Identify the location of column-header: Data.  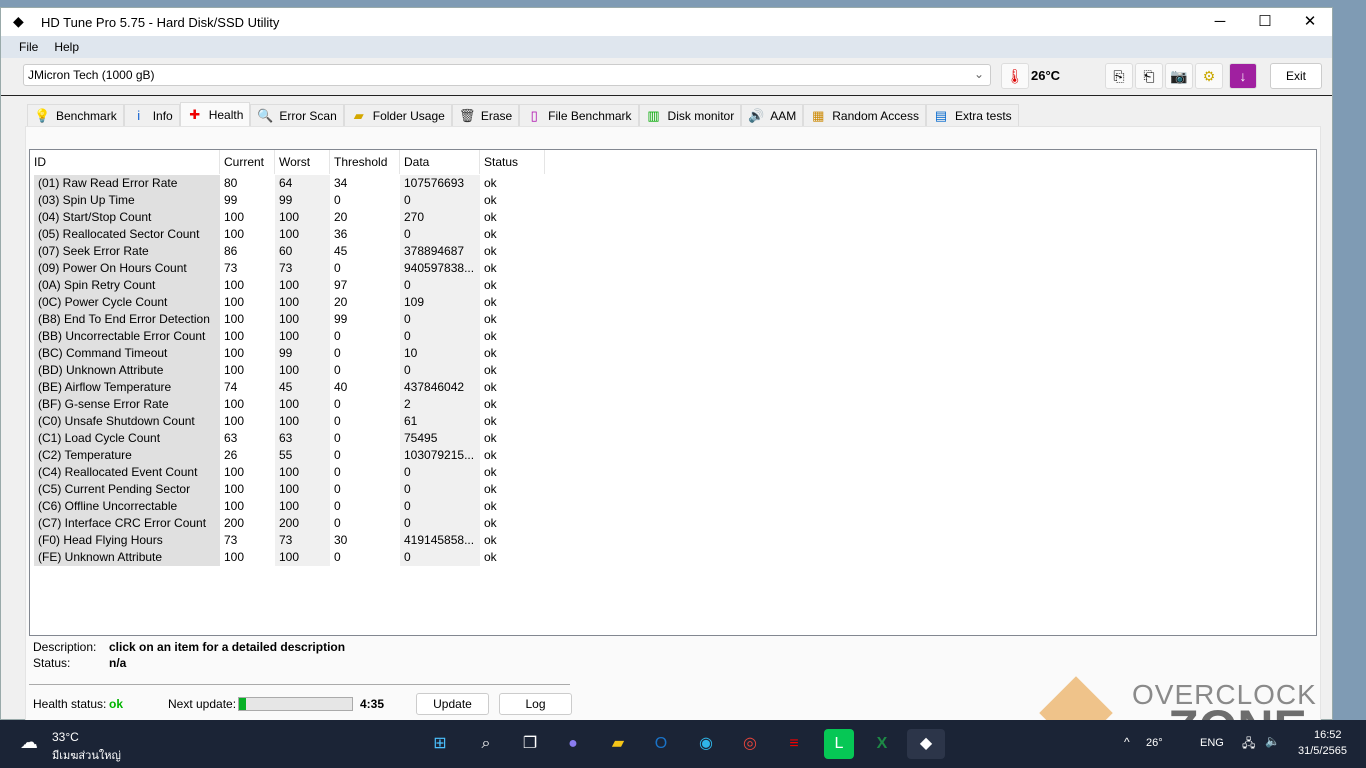
(440, 162).